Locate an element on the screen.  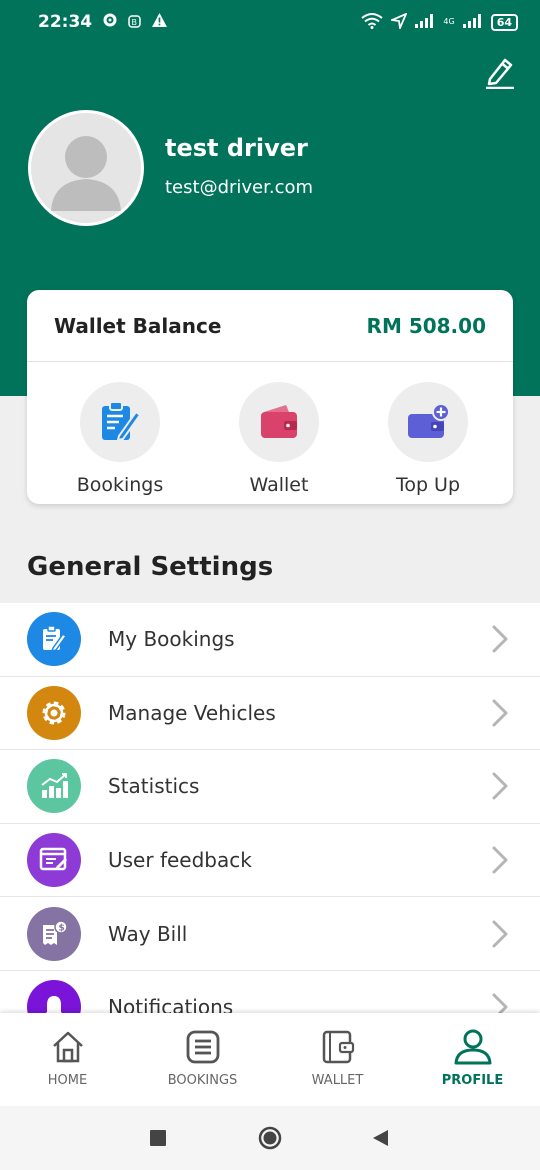
status-bar: 22:34 B 4G 64 is located at coordinates (270, 22).